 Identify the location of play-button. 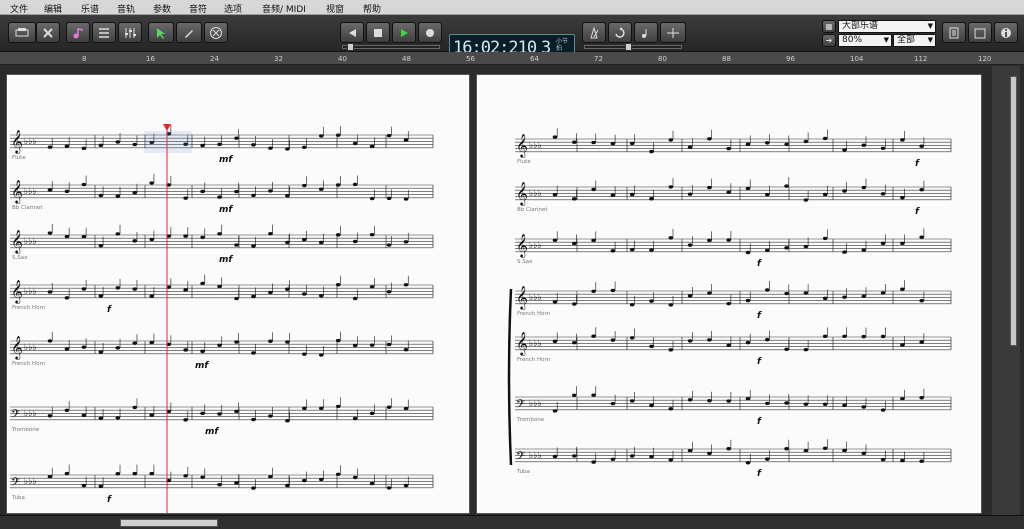
(404, 32).